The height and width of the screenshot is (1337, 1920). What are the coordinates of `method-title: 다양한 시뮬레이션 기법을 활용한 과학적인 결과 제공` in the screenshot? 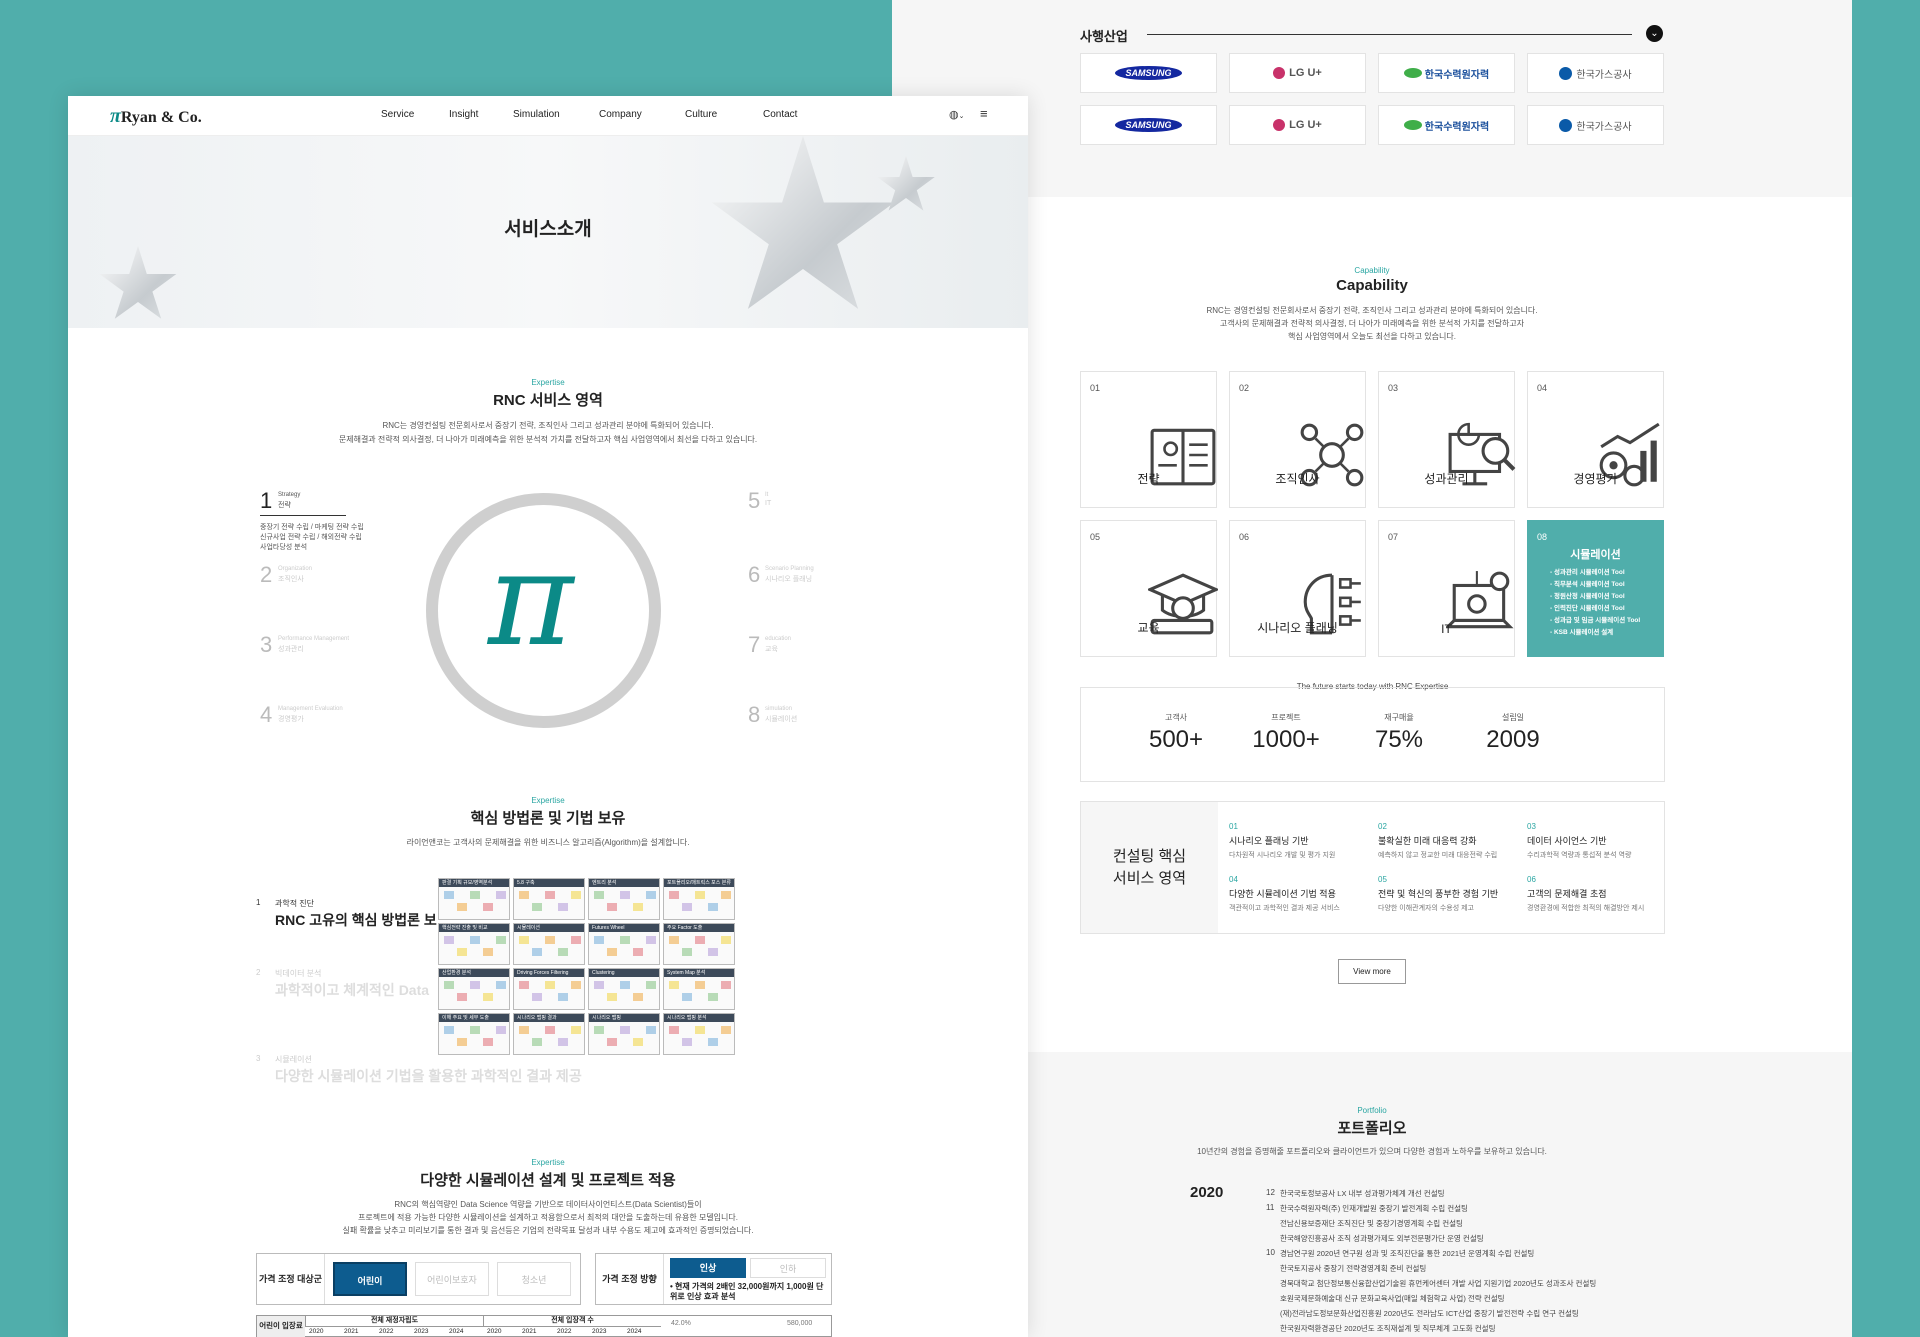 It's located at (428, 1076).